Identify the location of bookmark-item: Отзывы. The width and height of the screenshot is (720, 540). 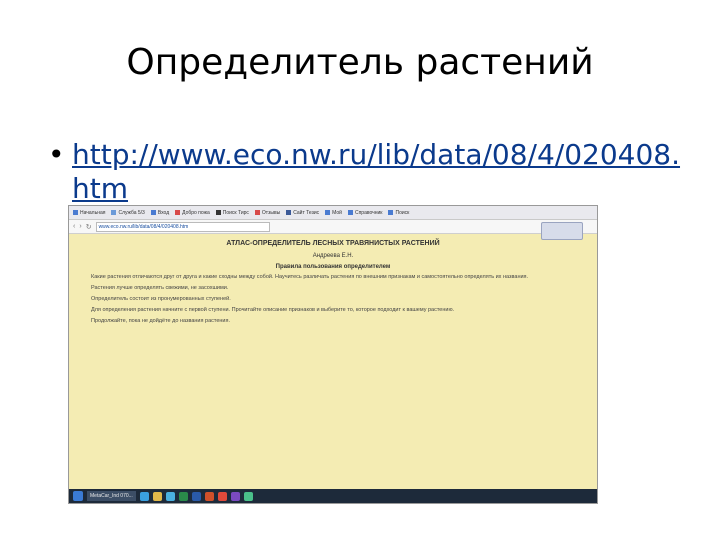
(267, 212).